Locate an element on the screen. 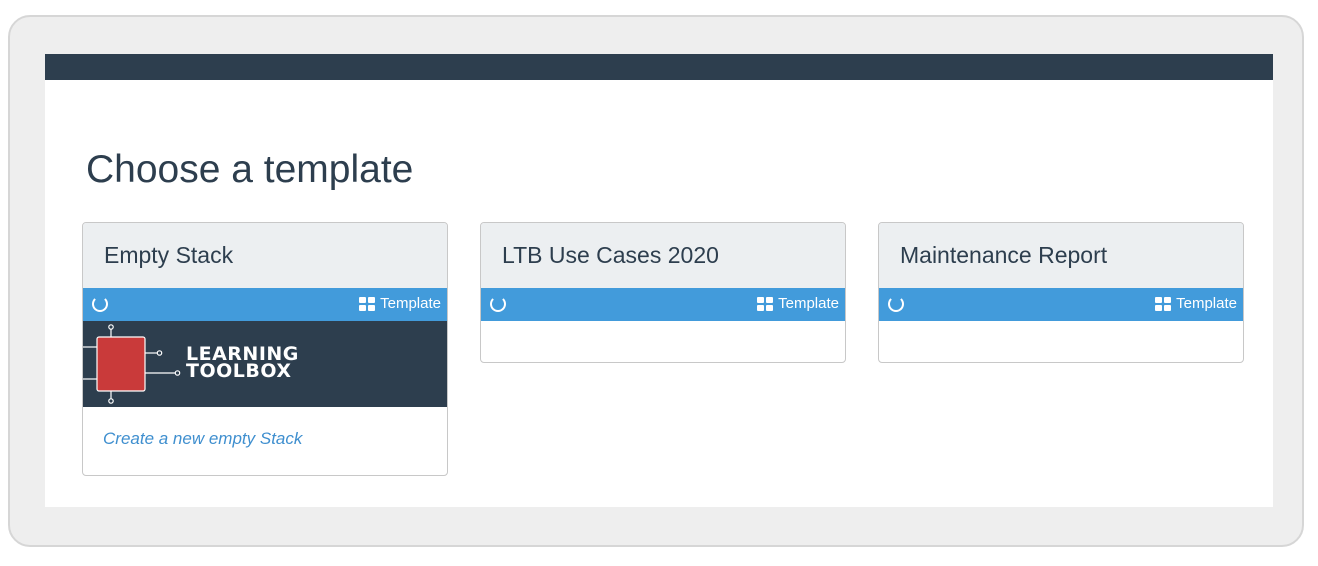 The image size is (1318, 566). card-header: Empty Stack is located at coordinates (265, 255).